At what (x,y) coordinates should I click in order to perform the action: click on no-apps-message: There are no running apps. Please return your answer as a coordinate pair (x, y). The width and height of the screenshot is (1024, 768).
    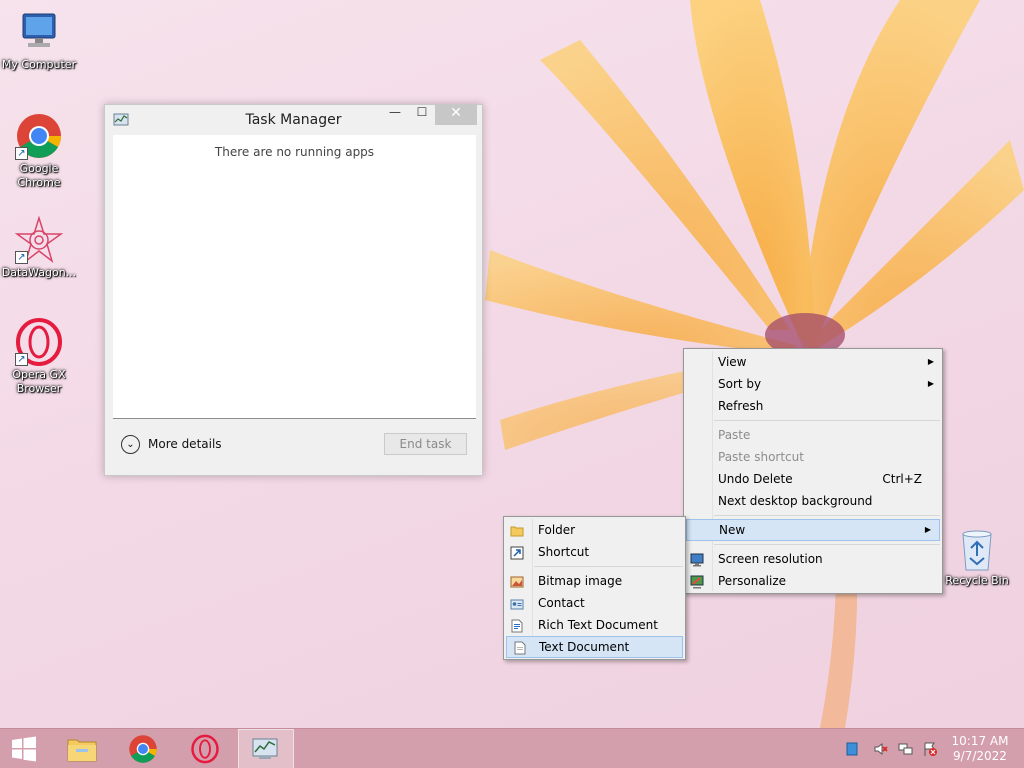
    Looking at the image, I should click on (294, 152).